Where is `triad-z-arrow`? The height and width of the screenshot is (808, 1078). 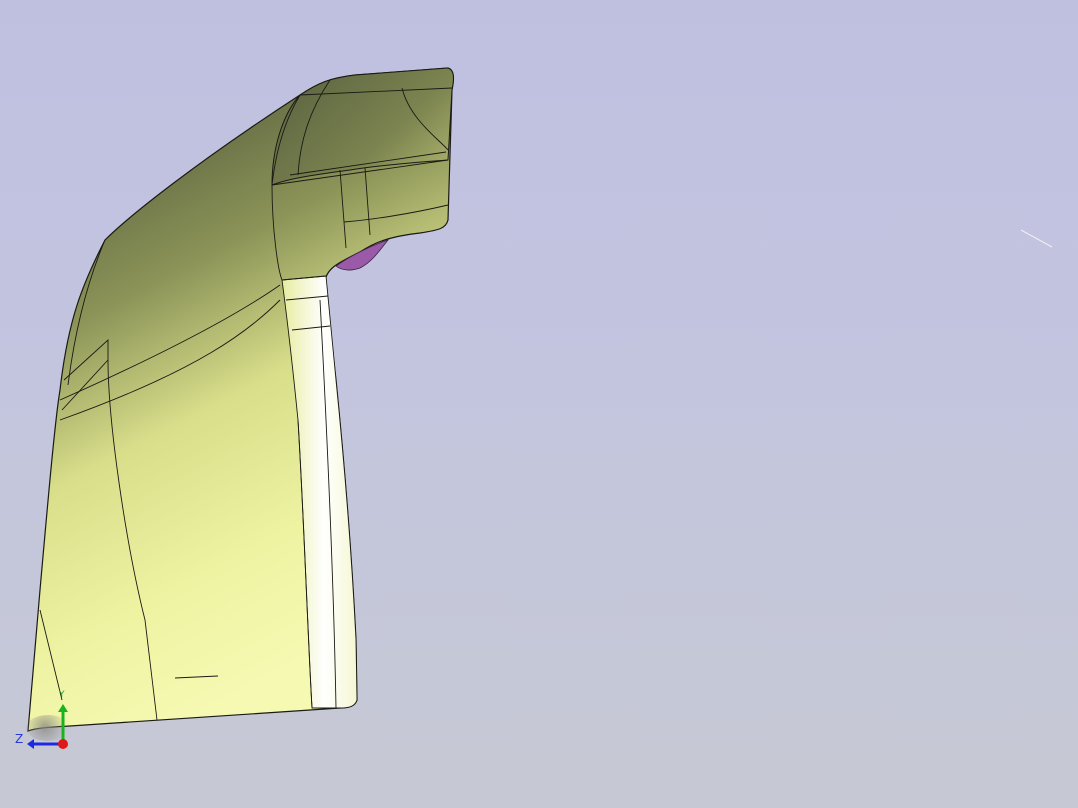 triad-z-arrow is located at coordinates (30, 744).